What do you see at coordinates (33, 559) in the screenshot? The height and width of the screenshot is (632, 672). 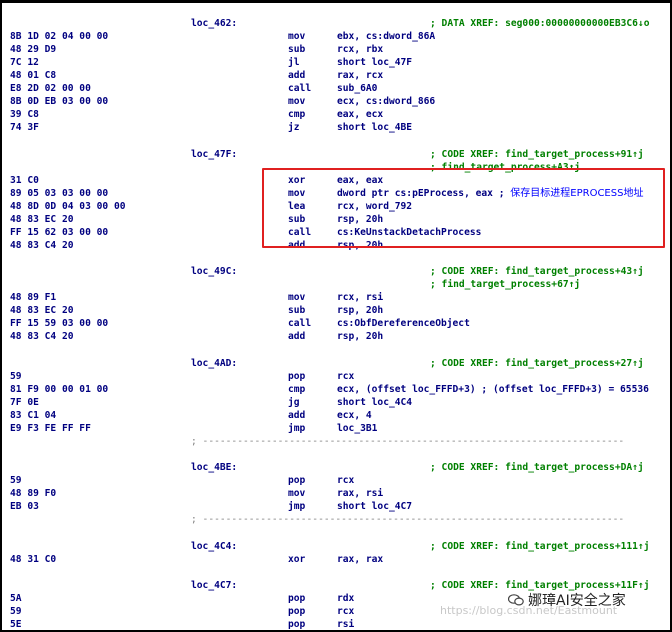 I see `opcode-bytes: 48 31 C0` at bounding box center [33, 559].